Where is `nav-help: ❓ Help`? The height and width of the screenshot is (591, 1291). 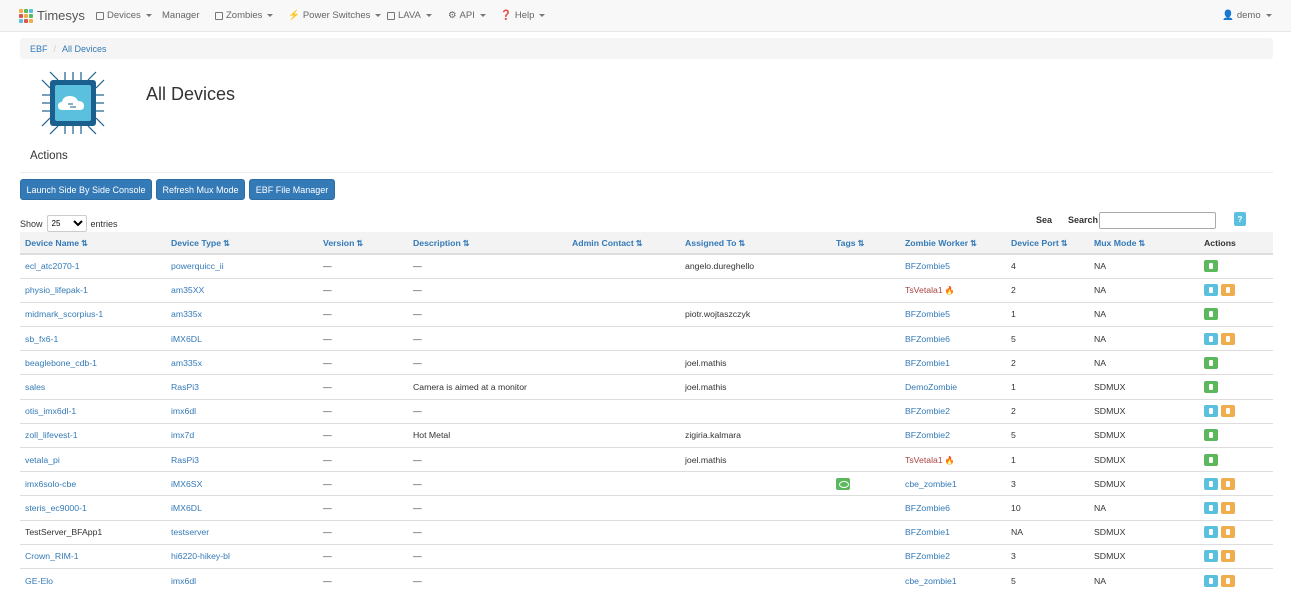 nav-help: ❓ Help is located at coordinates (523, 15).